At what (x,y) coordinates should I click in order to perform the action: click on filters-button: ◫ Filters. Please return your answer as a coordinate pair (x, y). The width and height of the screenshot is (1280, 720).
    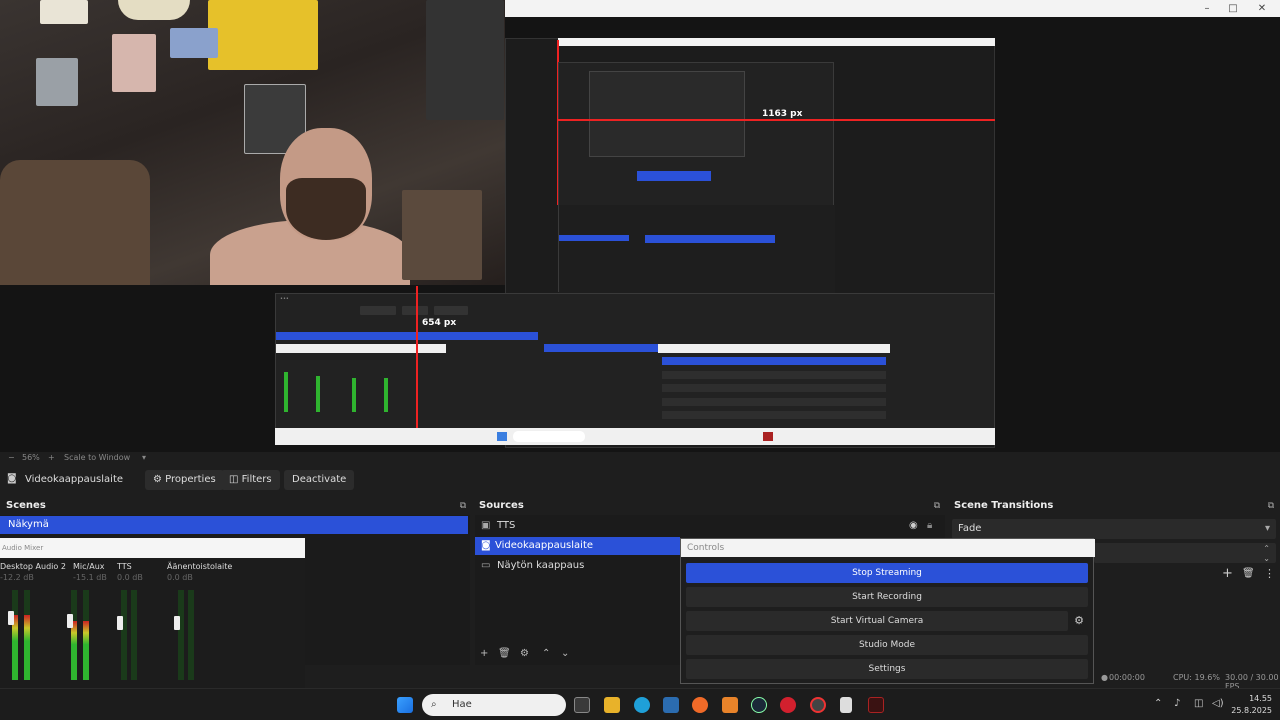
    Looking at the image, I should click on (250, 480).